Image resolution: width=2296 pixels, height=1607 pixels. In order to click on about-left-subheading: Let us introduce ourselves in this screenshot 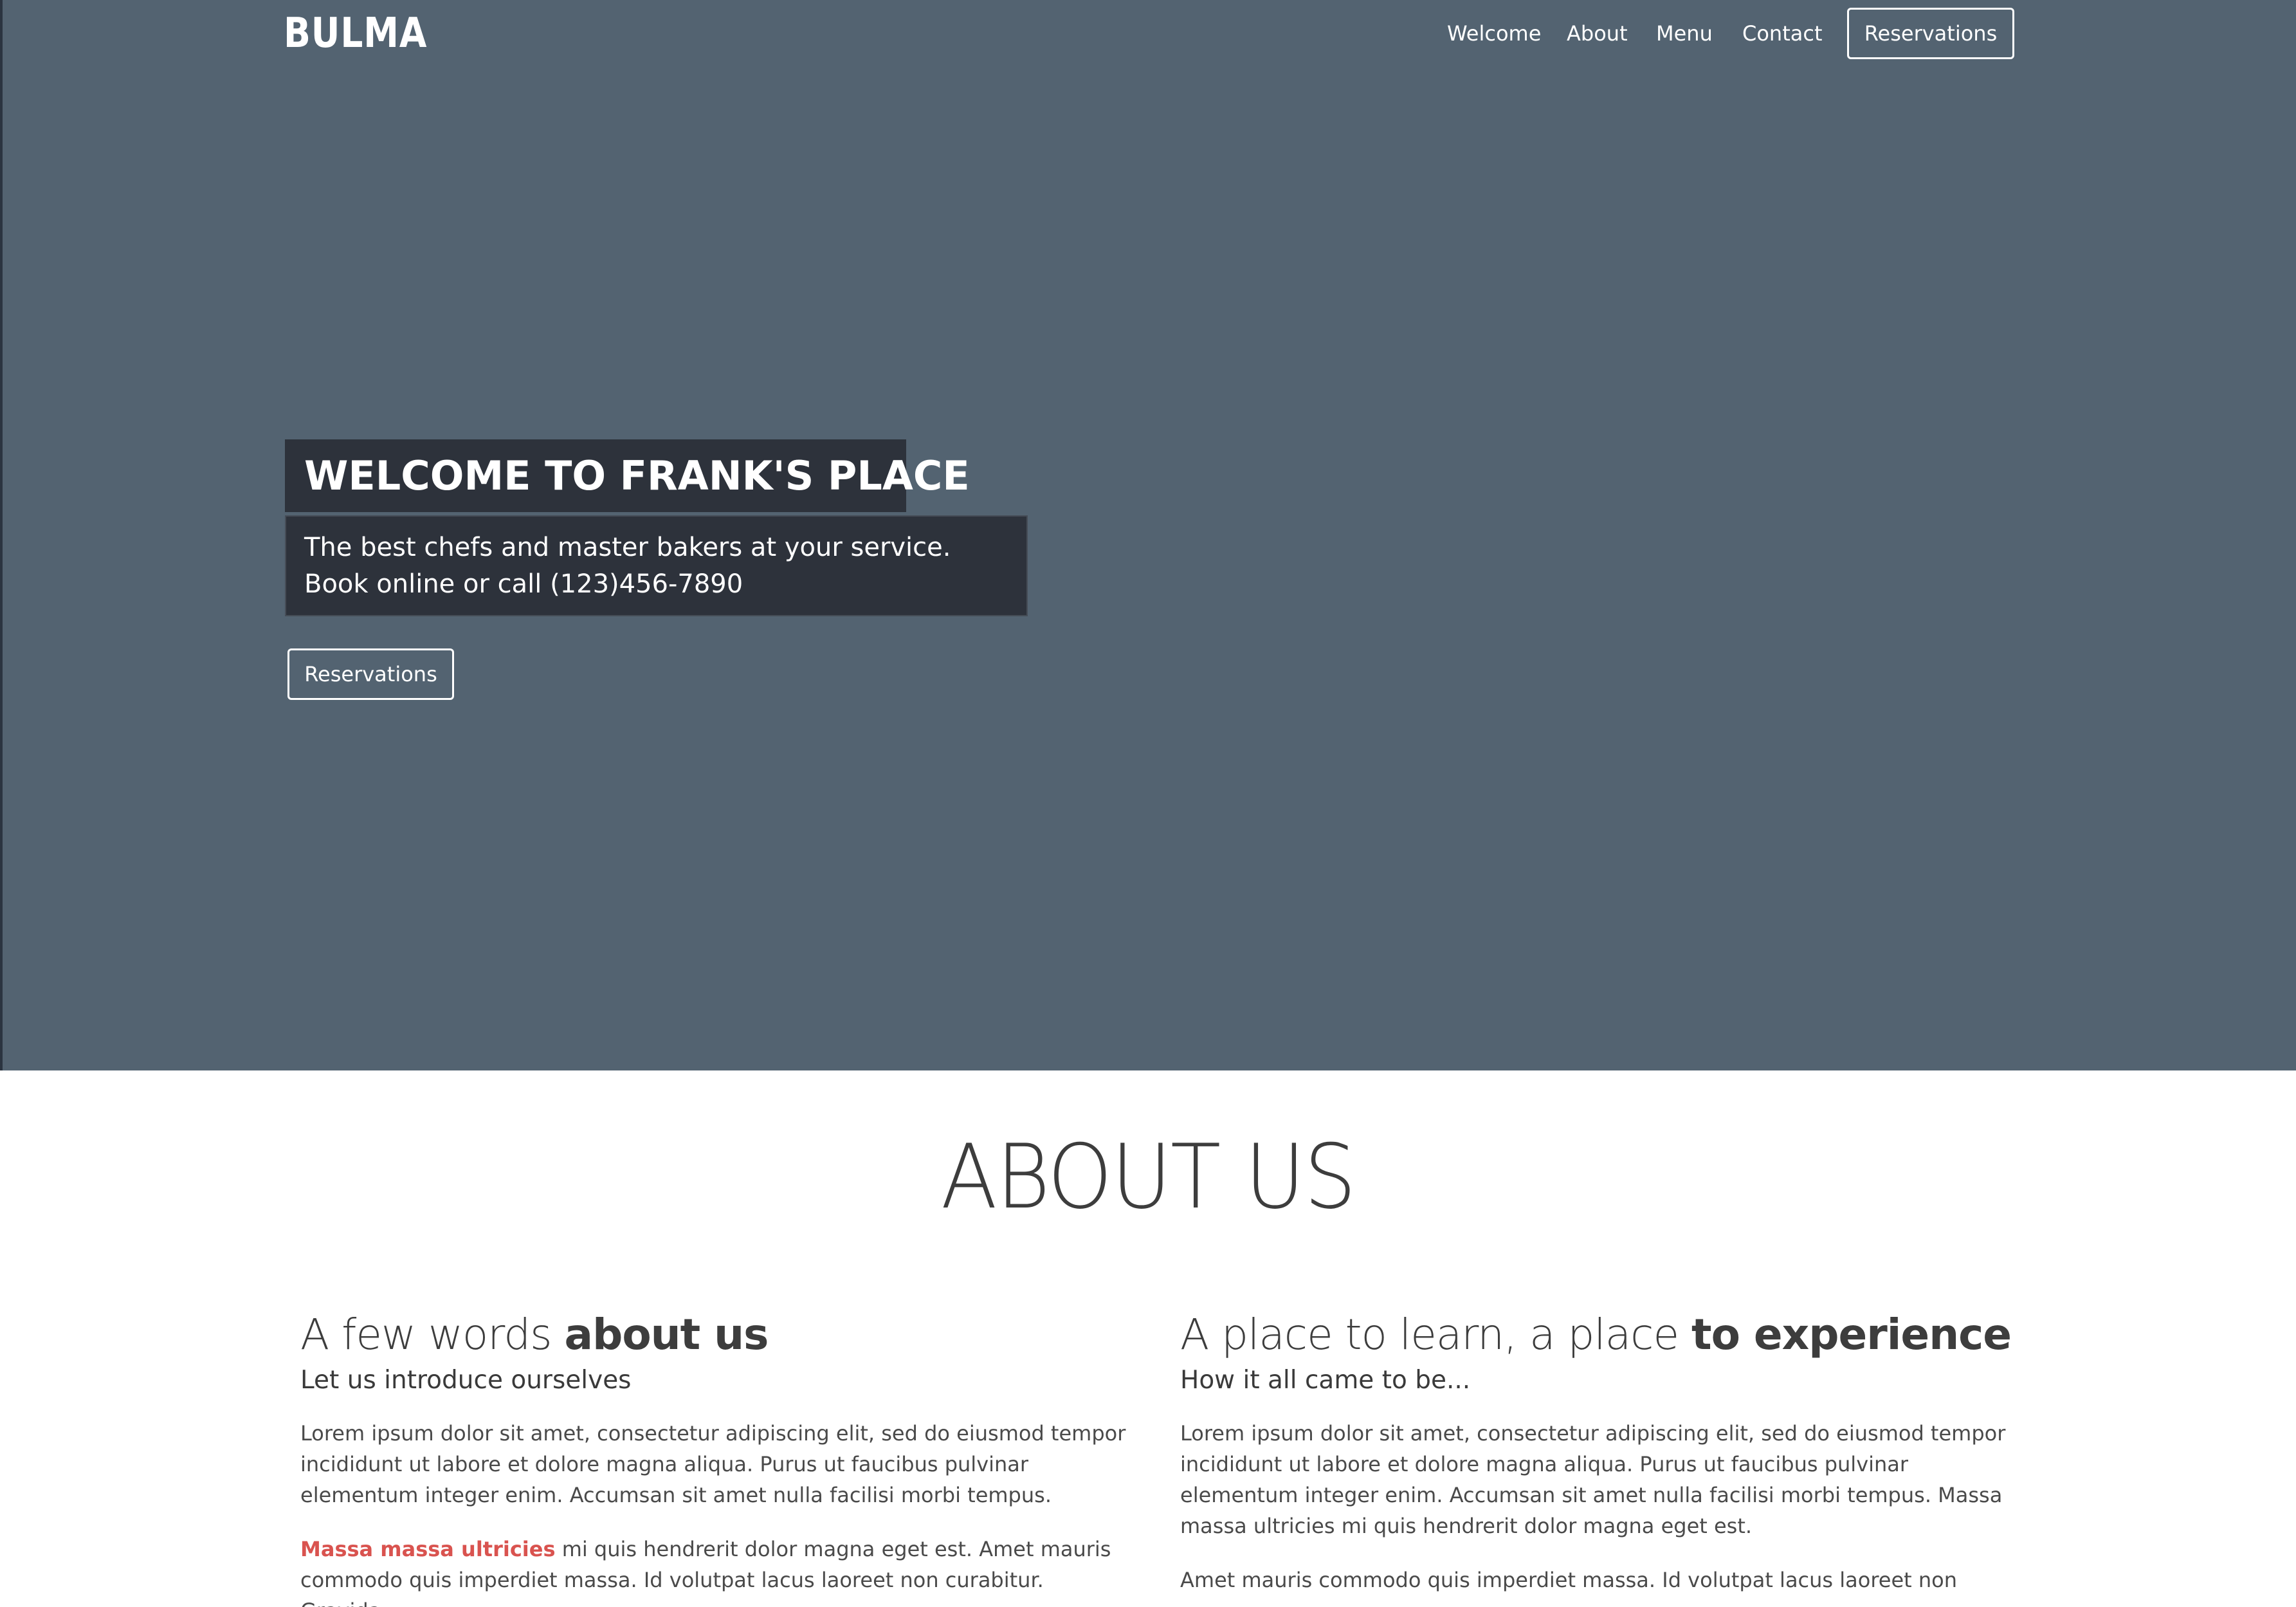, I will do `click(466, 1381)`.